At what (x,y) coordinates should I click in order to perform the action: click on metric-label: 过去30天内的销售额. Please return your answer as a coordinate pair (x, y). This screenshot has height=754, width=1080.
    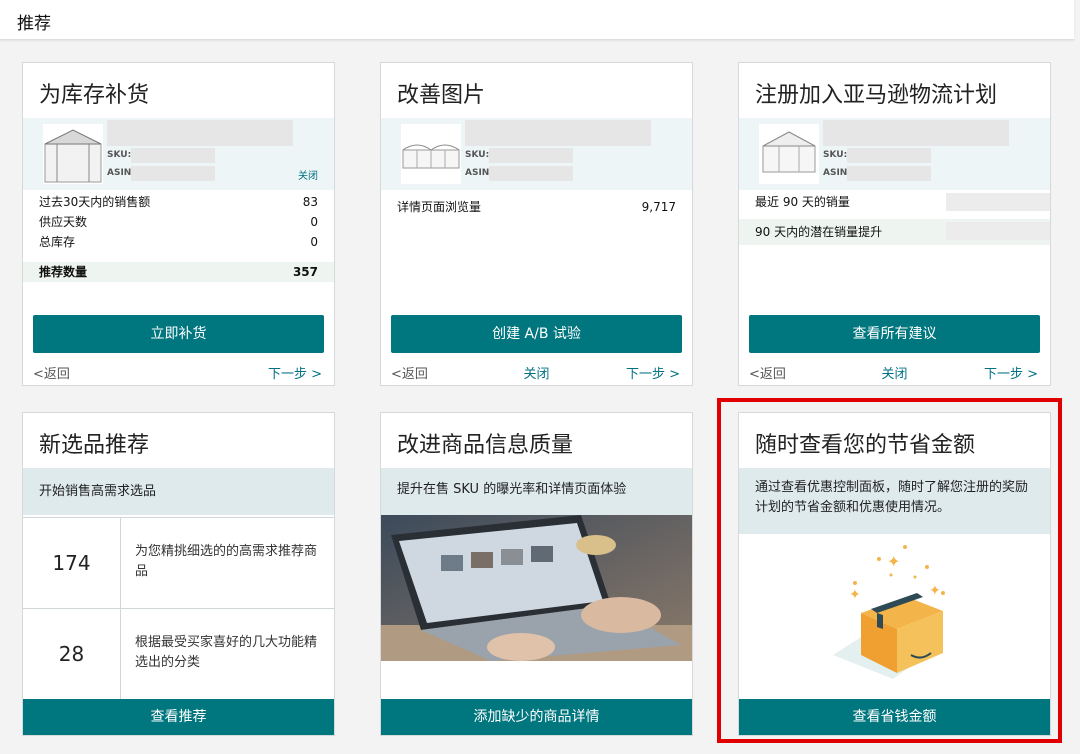
    Looking at the image, I should click on (95, 202).